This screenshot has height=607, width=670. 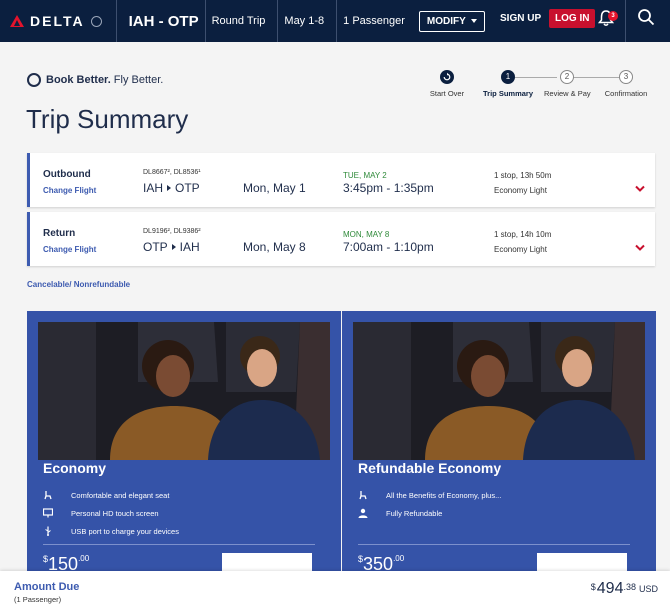 I want to click on fare-name: Economy, so click(x=75, y=468).